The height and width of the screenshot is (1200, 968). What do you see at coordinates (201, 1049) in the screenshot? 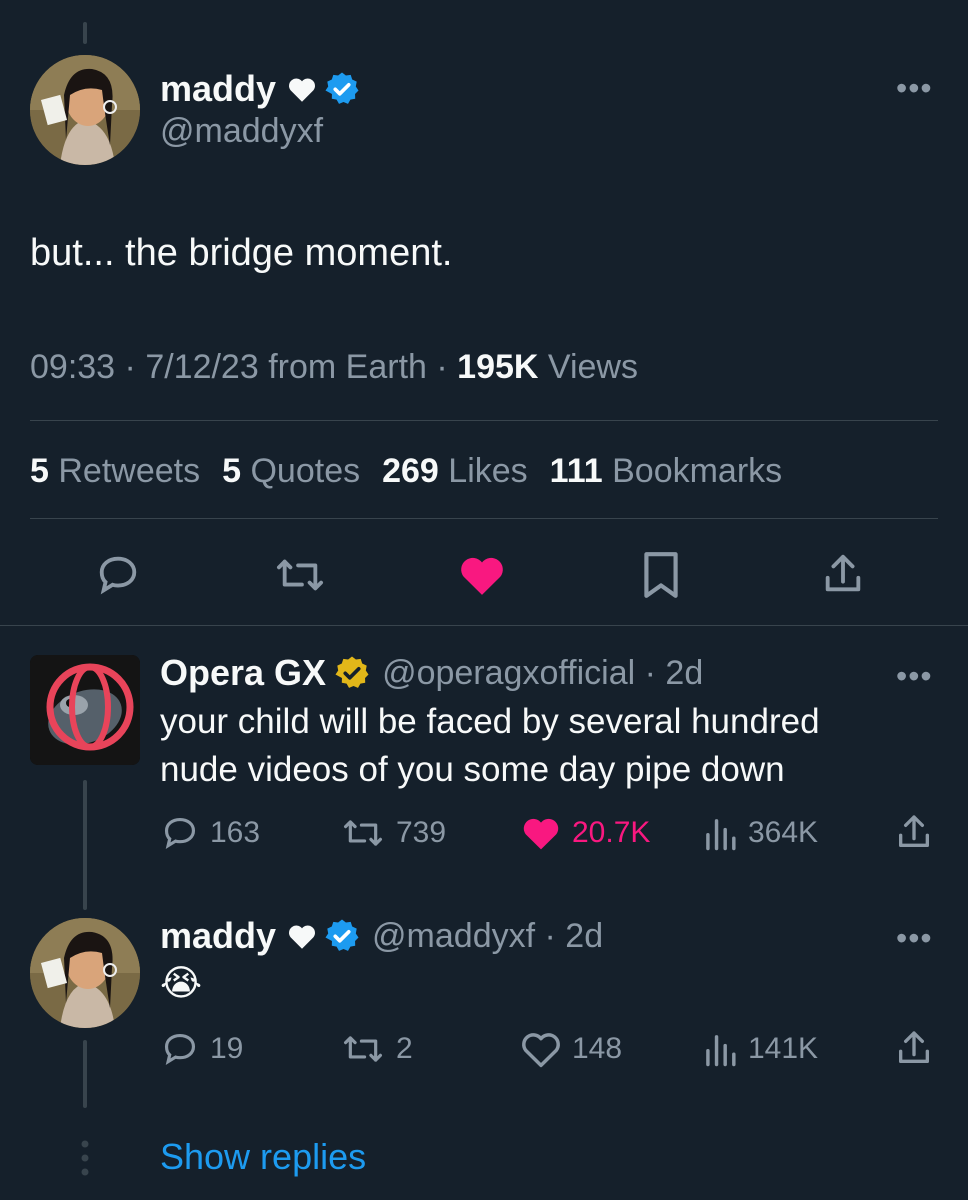
I see `reply2-reply-button: 19` at bounding box center [201, 1049].